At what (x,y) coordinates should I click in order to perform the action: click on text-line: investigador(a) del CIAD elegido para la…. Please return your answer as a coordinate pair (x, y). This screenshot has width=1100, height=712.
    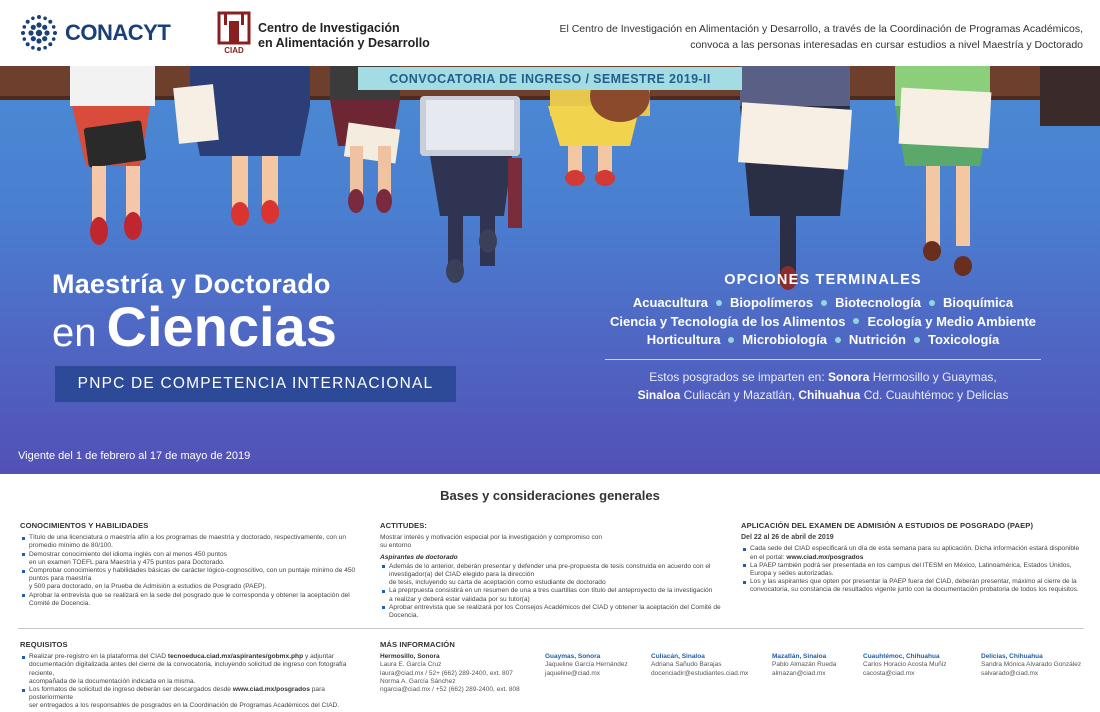
    Looking at the image, I should click on (462, 575).